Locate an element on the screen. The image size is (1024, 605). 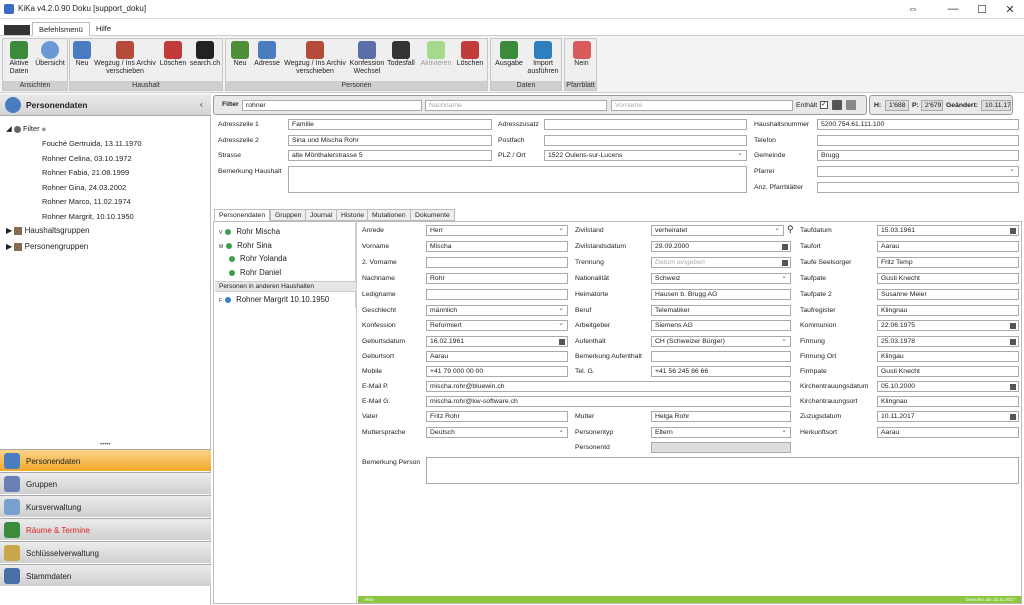
haushalt-wegzug-button: Wegzug / Ins Archiv verschieben is located at coordinates (125, 58).